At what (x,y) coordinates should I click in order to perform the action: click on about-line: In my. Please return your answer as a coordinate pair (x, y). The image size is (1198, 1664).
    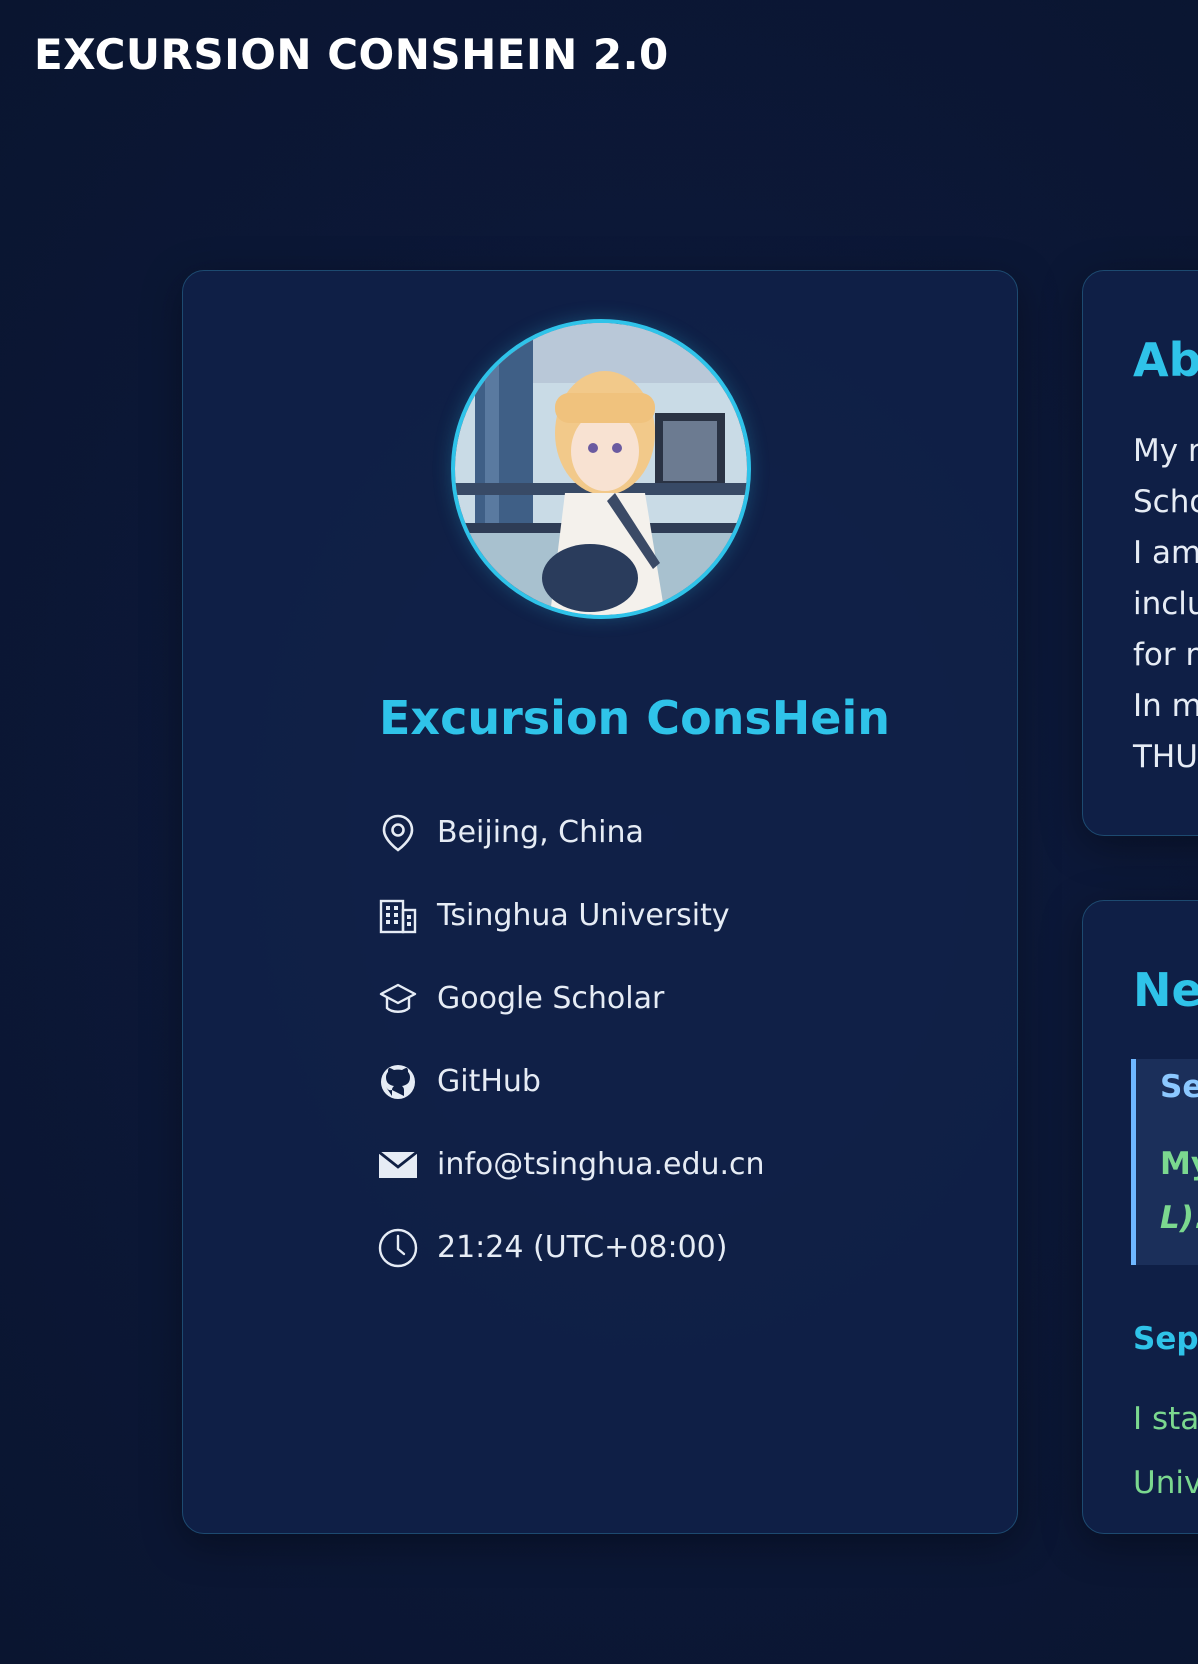
    Looking at the image, I should click on (1165, 706).